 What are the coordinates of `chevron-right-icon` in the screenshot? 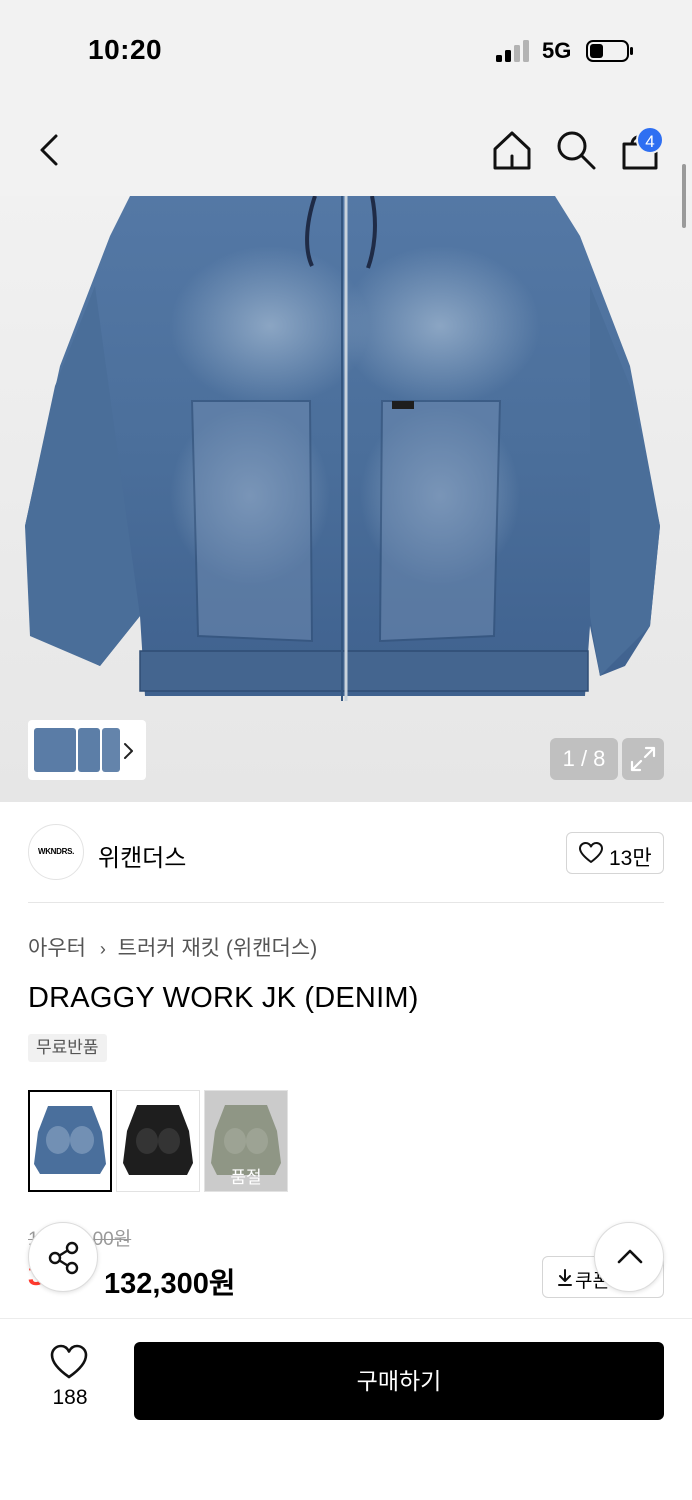 It's located at (128, 751).